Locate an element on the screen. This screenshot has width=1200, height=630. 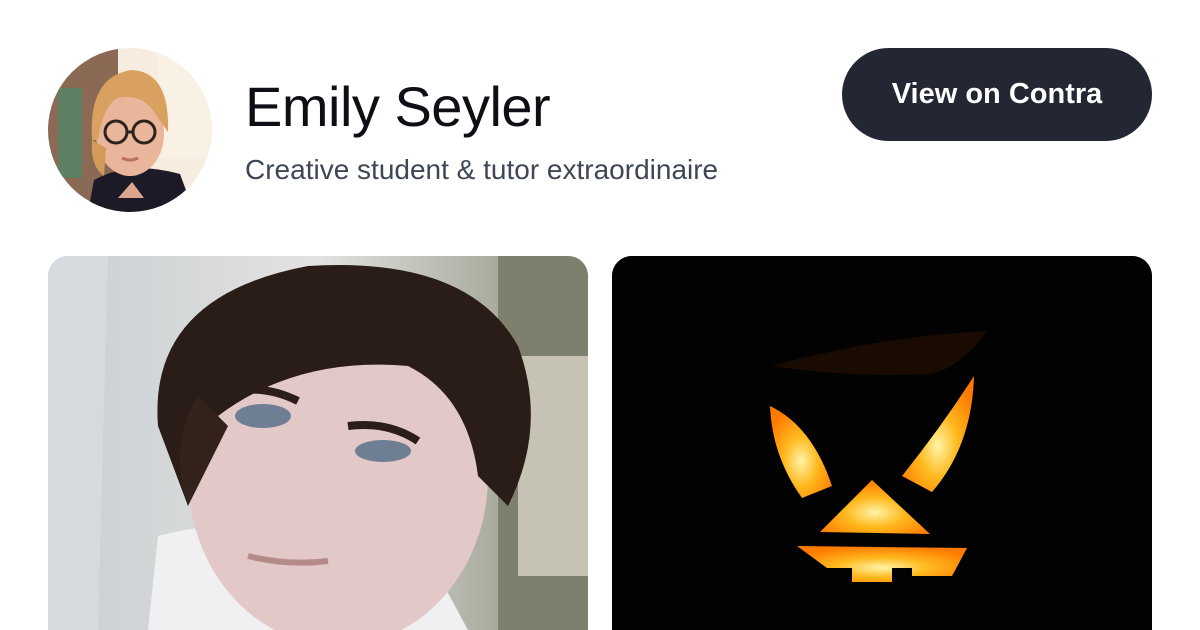
profile-photo-icon is located at coordinates (130, 130).